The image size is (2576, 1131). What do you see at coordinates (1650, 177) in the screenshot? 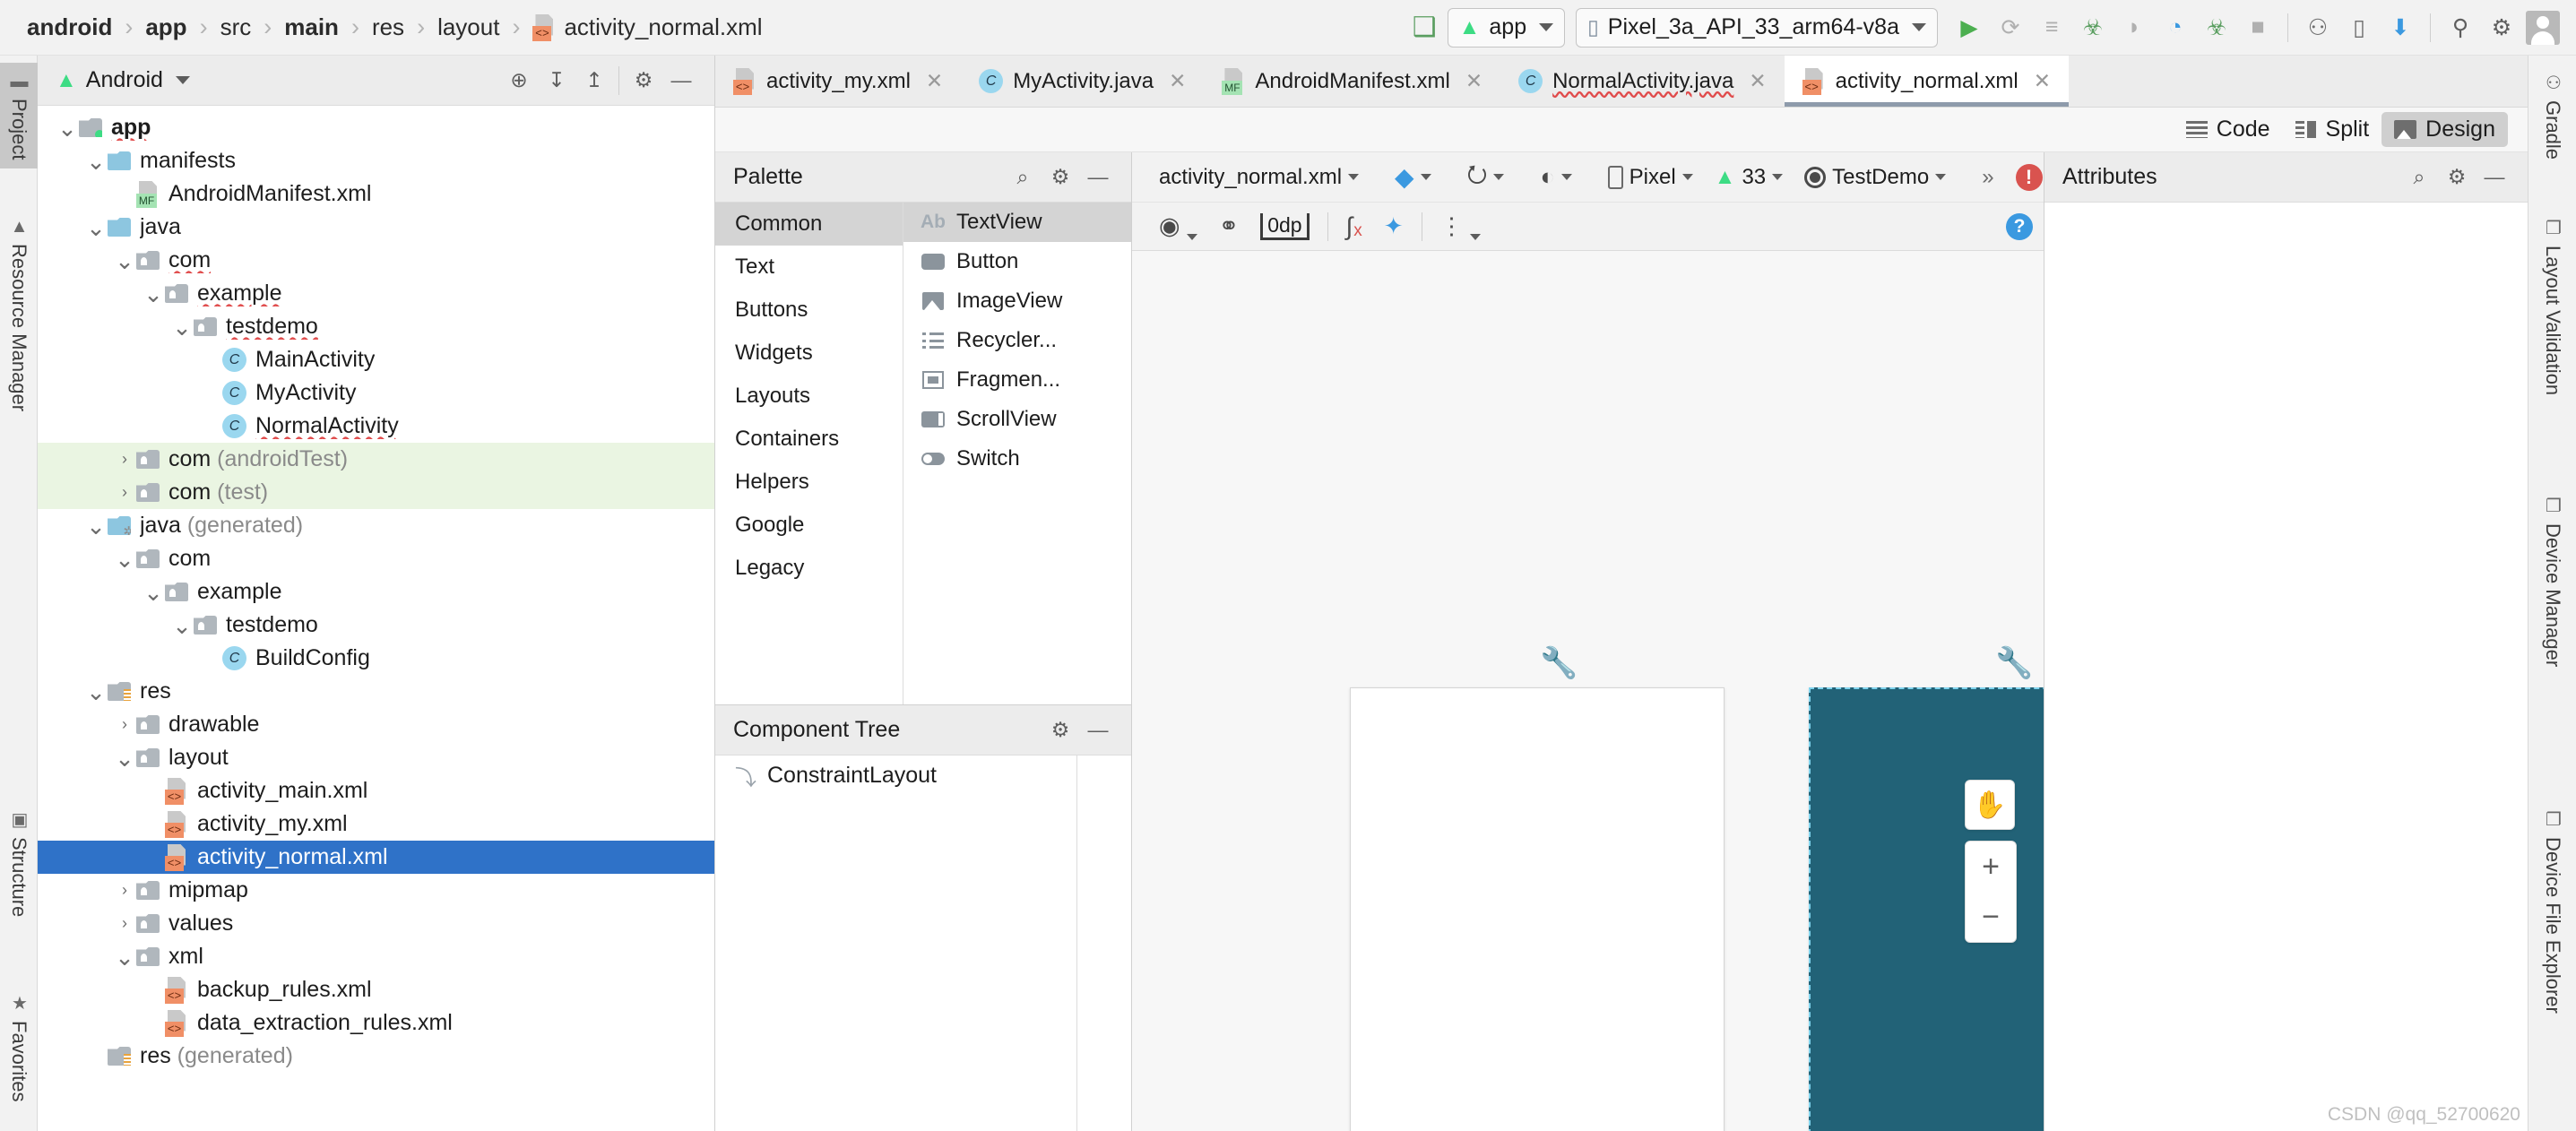
I see `device-preview-selector: Pixel` at bounding box center [1650, 177].